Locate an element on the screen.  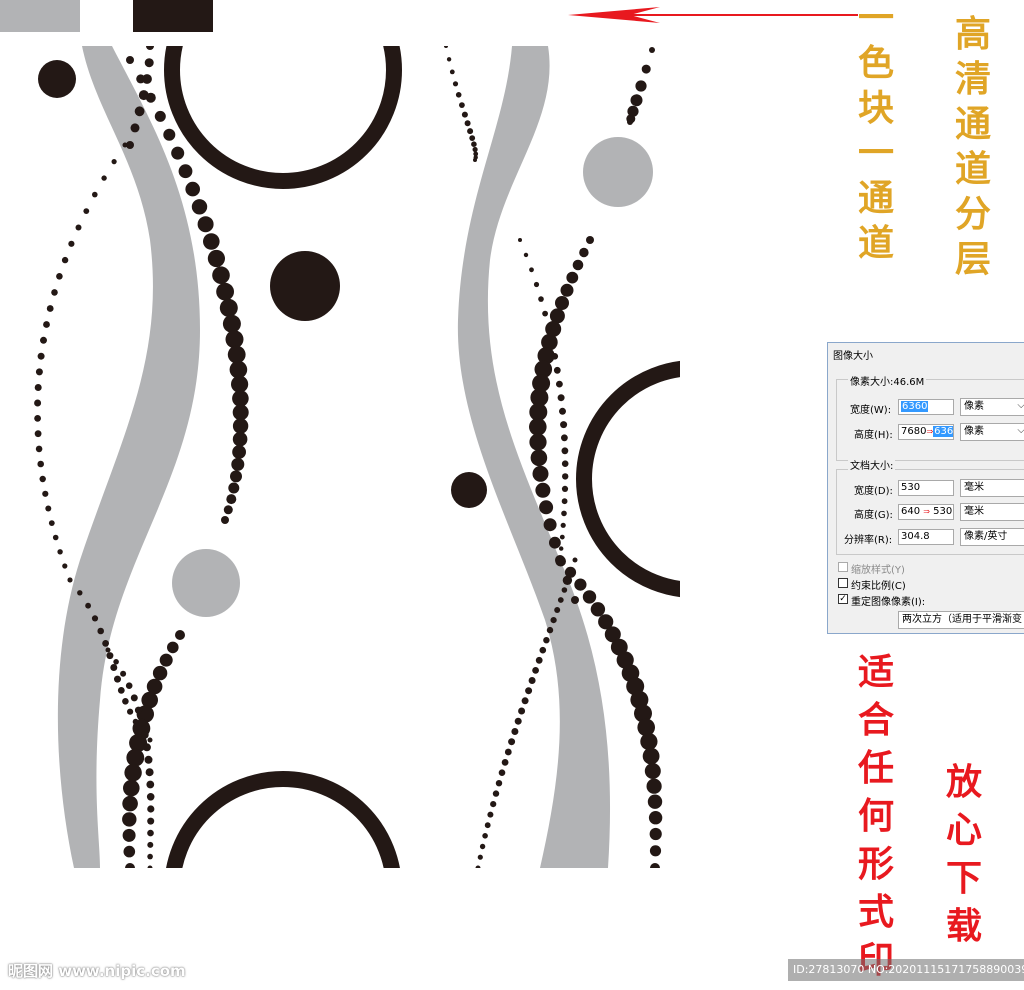
doc-height-unit-select: 毫米 is located at coordinates (992, 512).